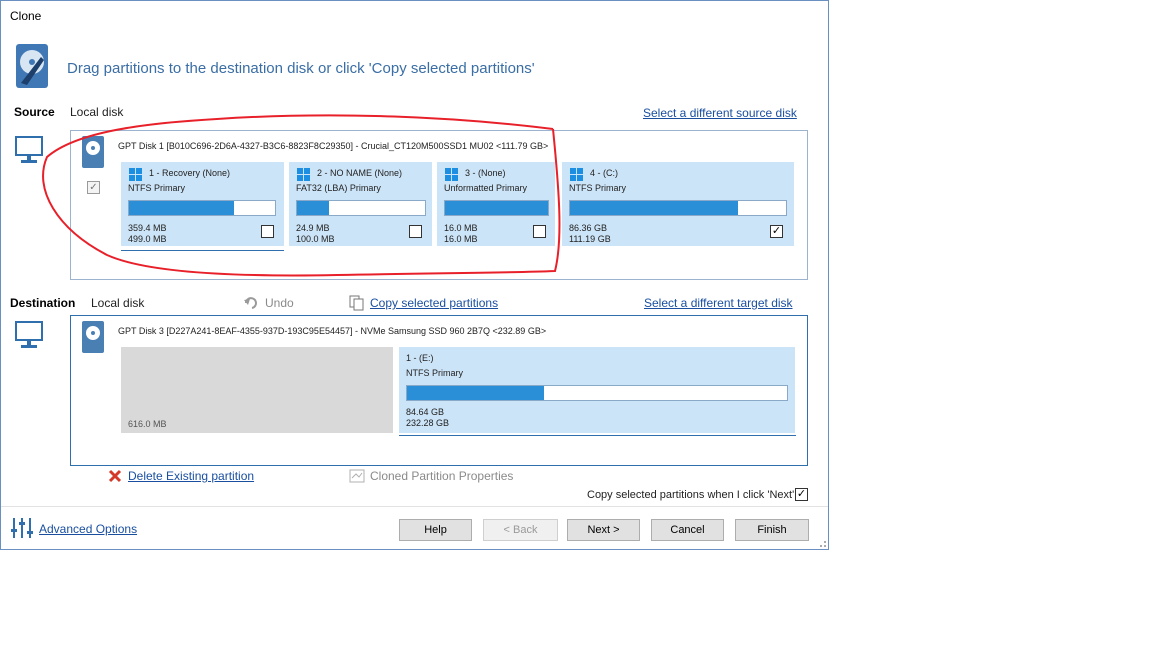 This screenshot has width=1152, height=648. What do you see at coordinates (88, 529) in the screenshot?
I see `advanced-options-link: Advanced Options` at bounding box center [88, 529].